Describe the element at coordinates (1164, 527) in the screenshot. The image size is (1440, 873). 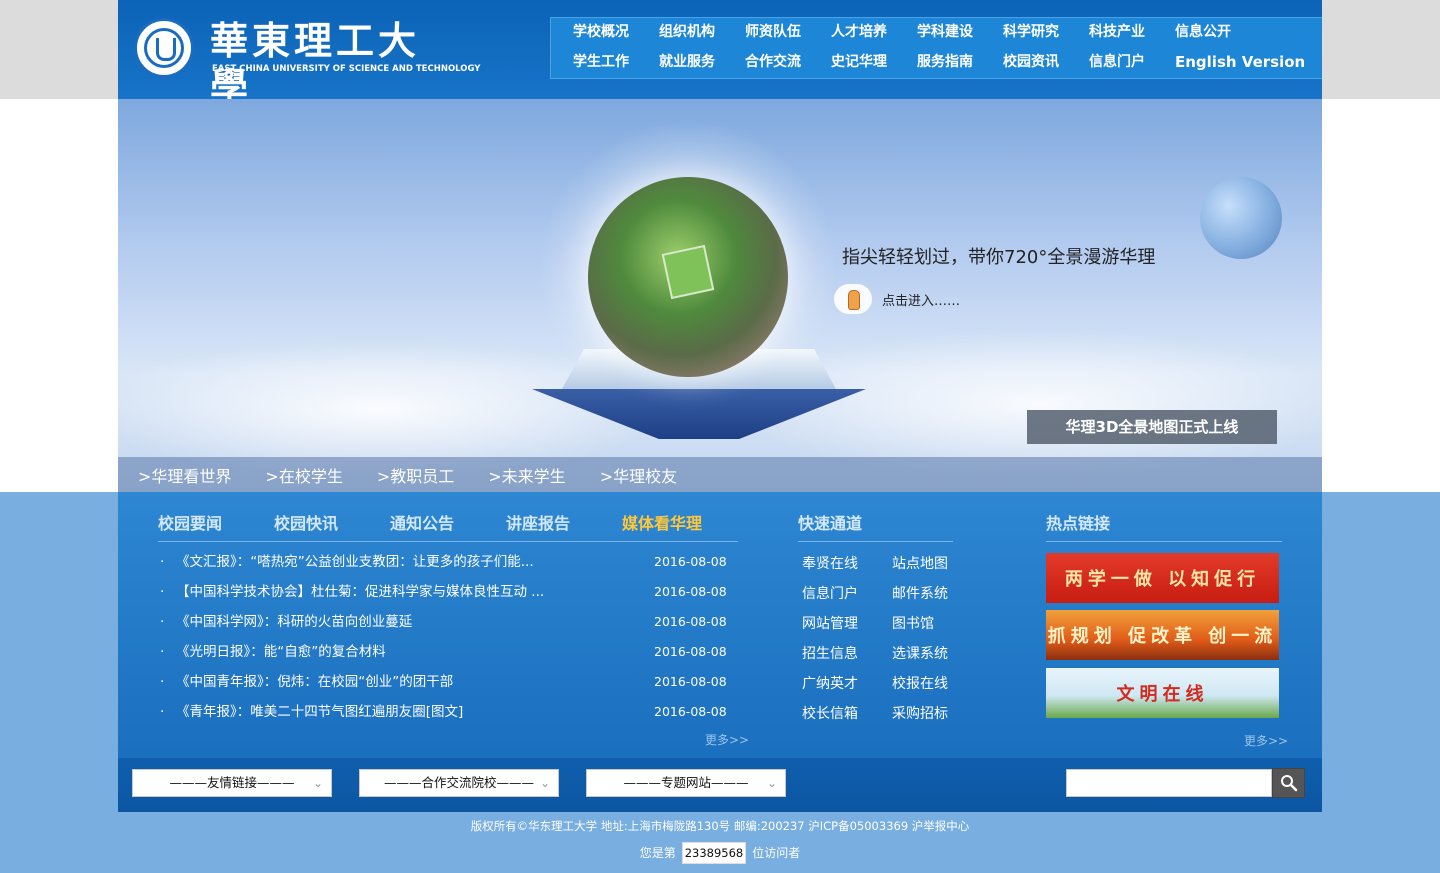
I see `hot-links-title: 热点链接` at that location.